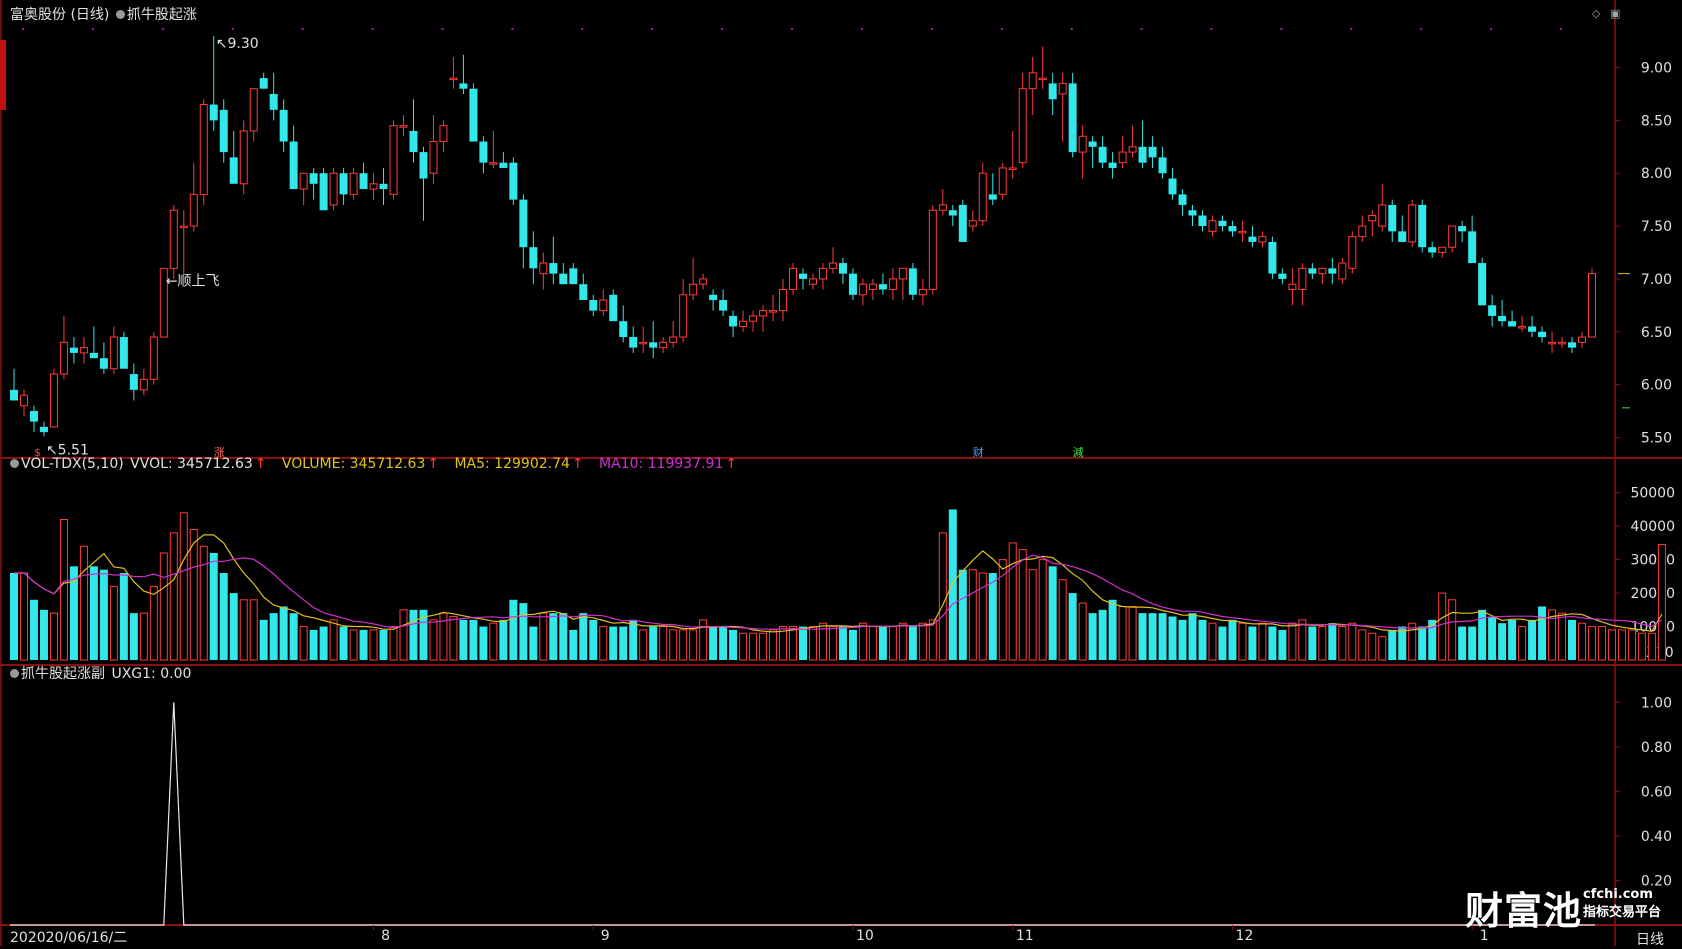 This screenshot has height=949, width=1682. What do you see at coordinates (151, 674) in the screenshot?
I see `uxg1-value: UXG1: 0.00` at bounding box center [151, 674].